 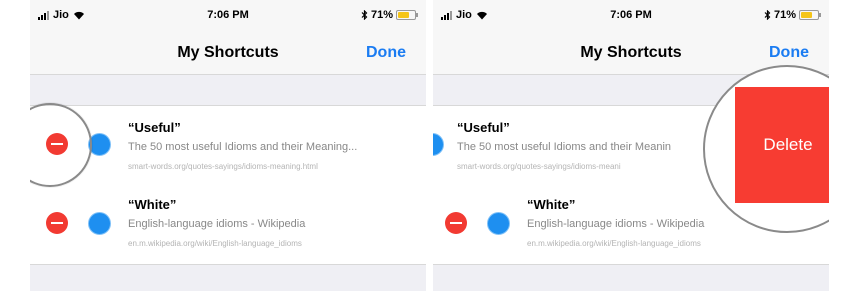 What do you see at coordinates (217, 224) in the screenshot?
I see `shortcut-description: English-language idioms - Wikipedia` at bounding box center [217, 224].